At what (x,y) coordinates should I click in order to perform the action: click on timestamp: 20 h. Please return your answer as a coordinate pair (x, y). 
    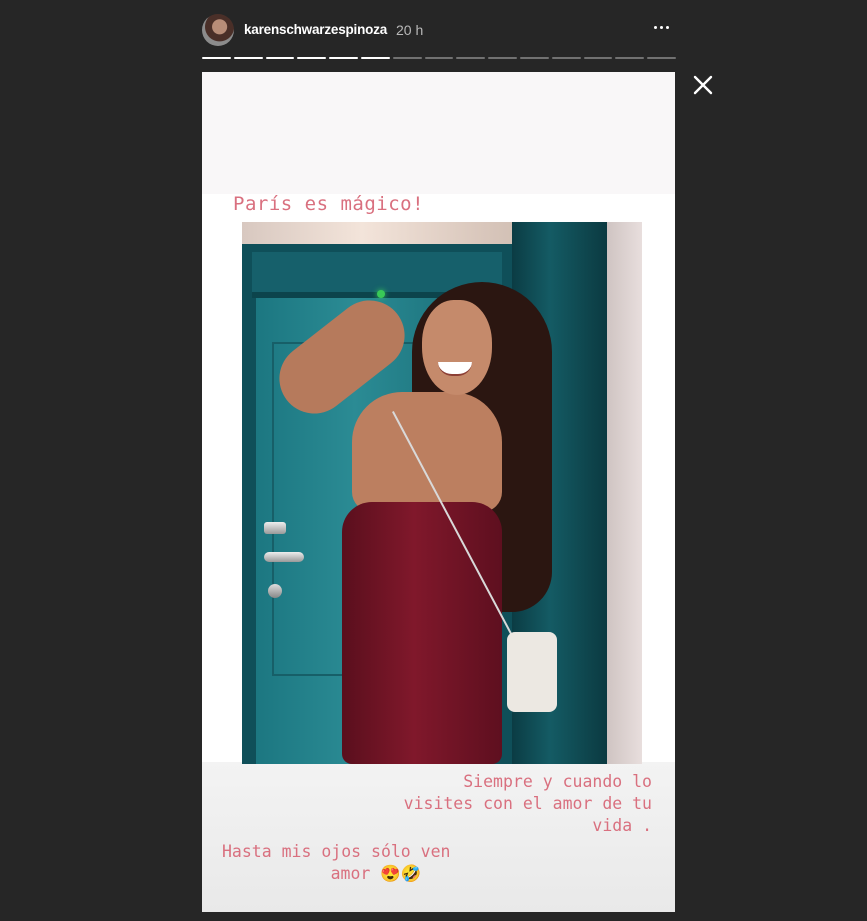
    Looking at the image, I should click on (410, 30).